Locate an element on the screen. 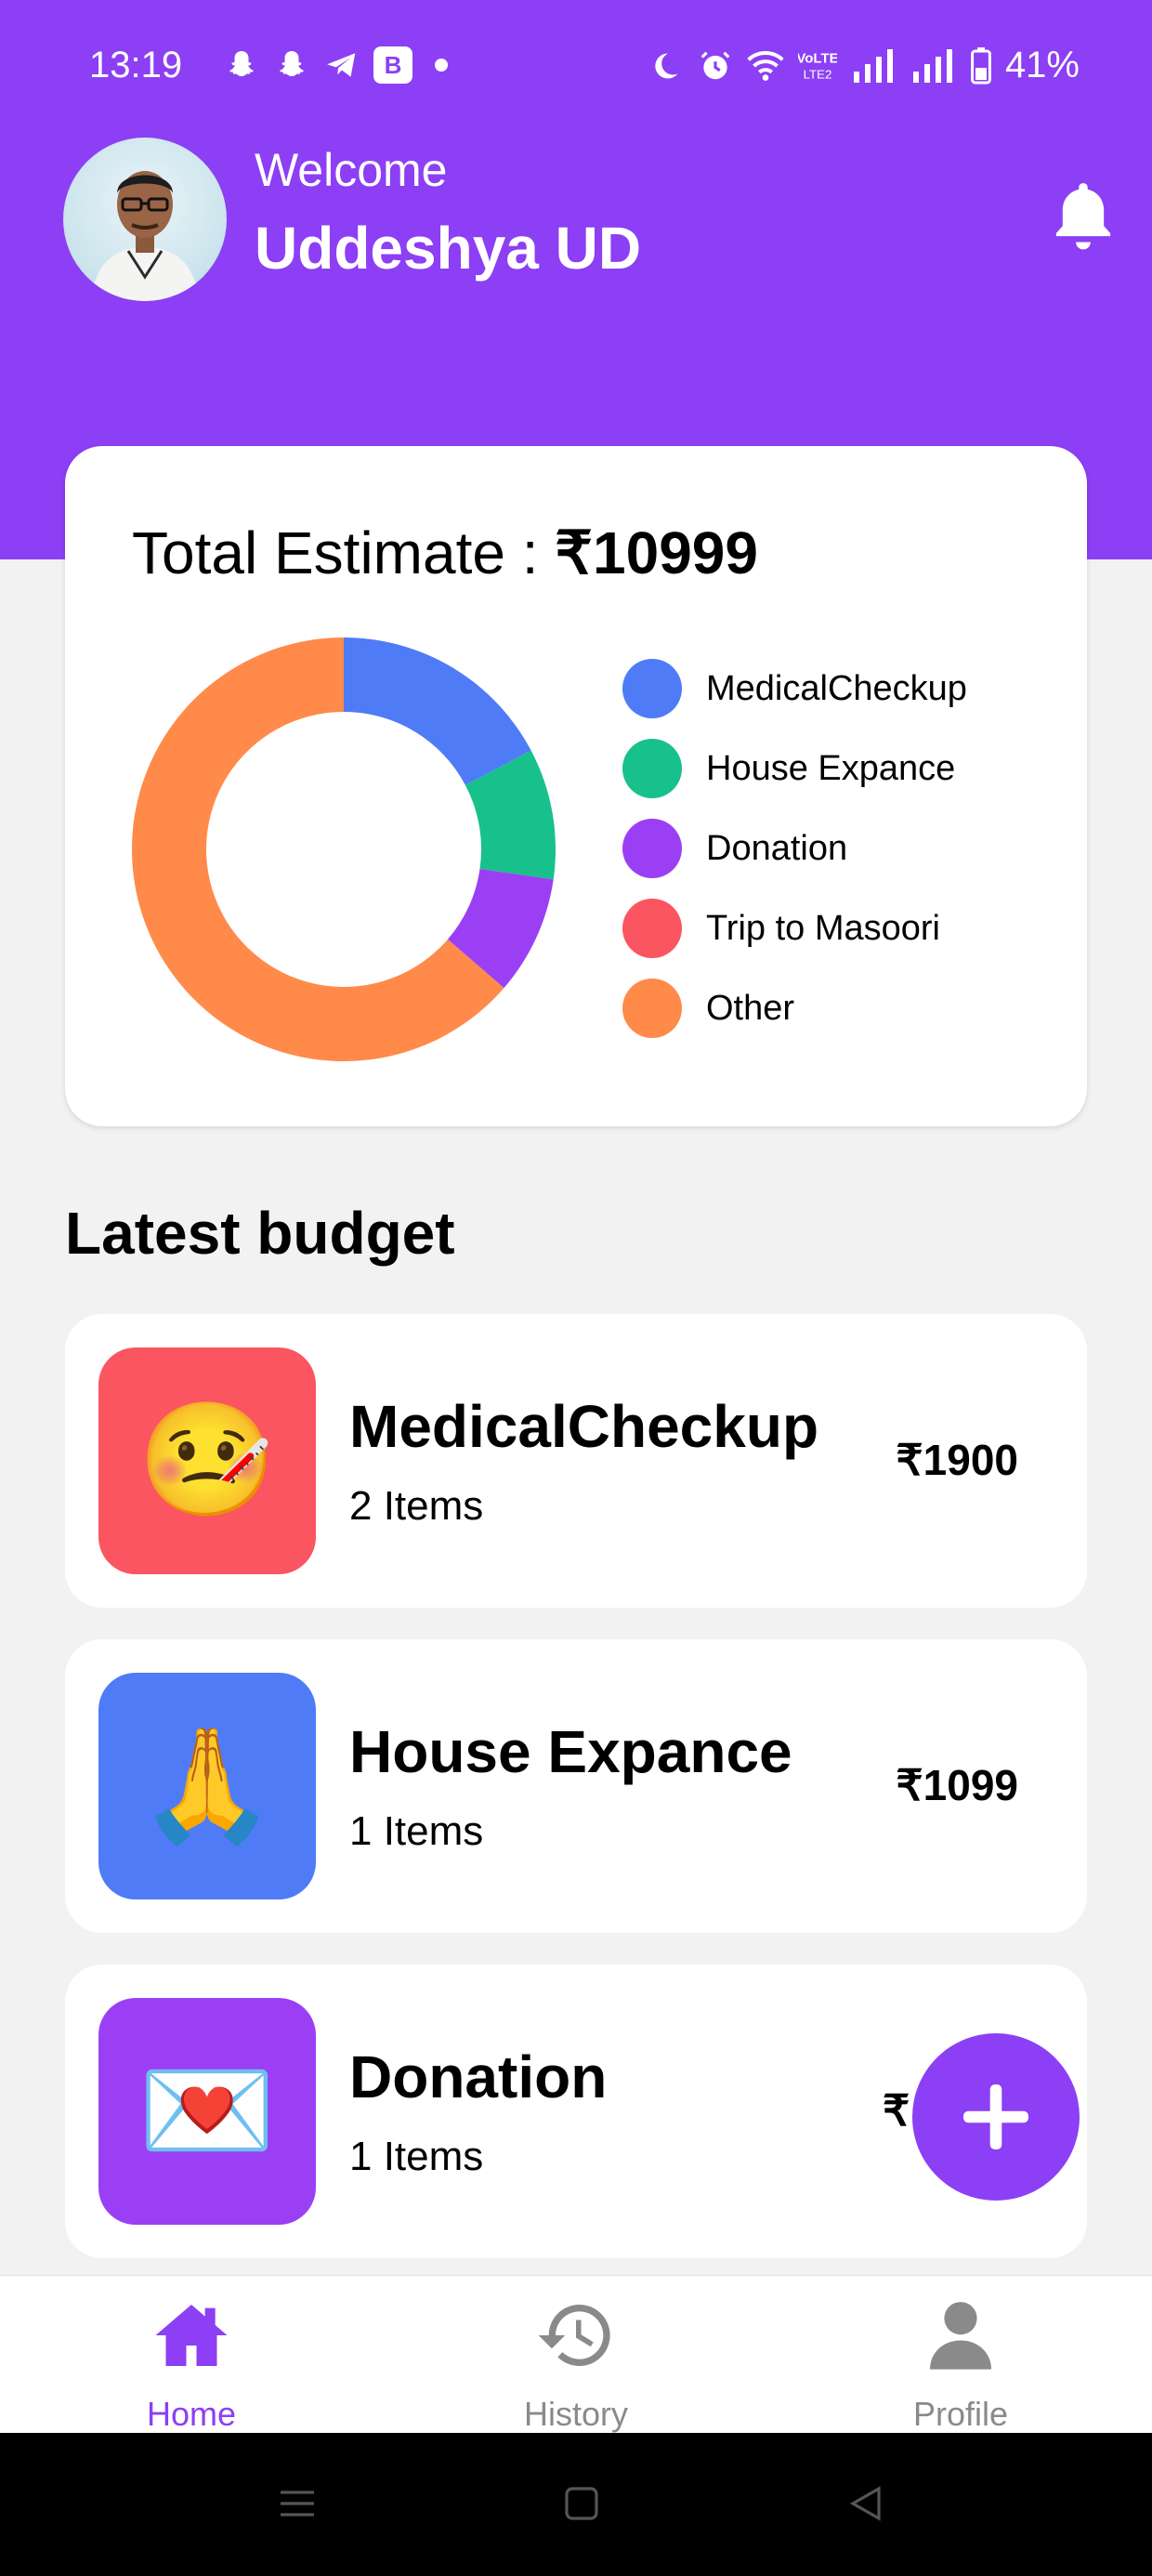 The width and height of the screenshot is (1152, 2576). menu-icon is located at coordinates (297, 2503).